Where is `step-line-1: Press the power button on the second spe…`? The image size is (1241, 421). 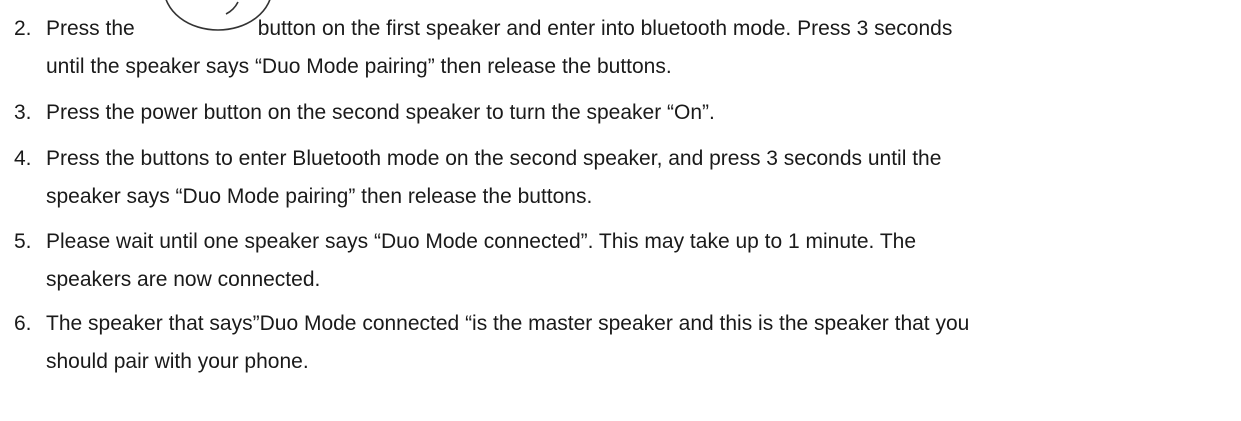
step-line-1: Press the power button on the second spe… is located at coordinates (380, 112).